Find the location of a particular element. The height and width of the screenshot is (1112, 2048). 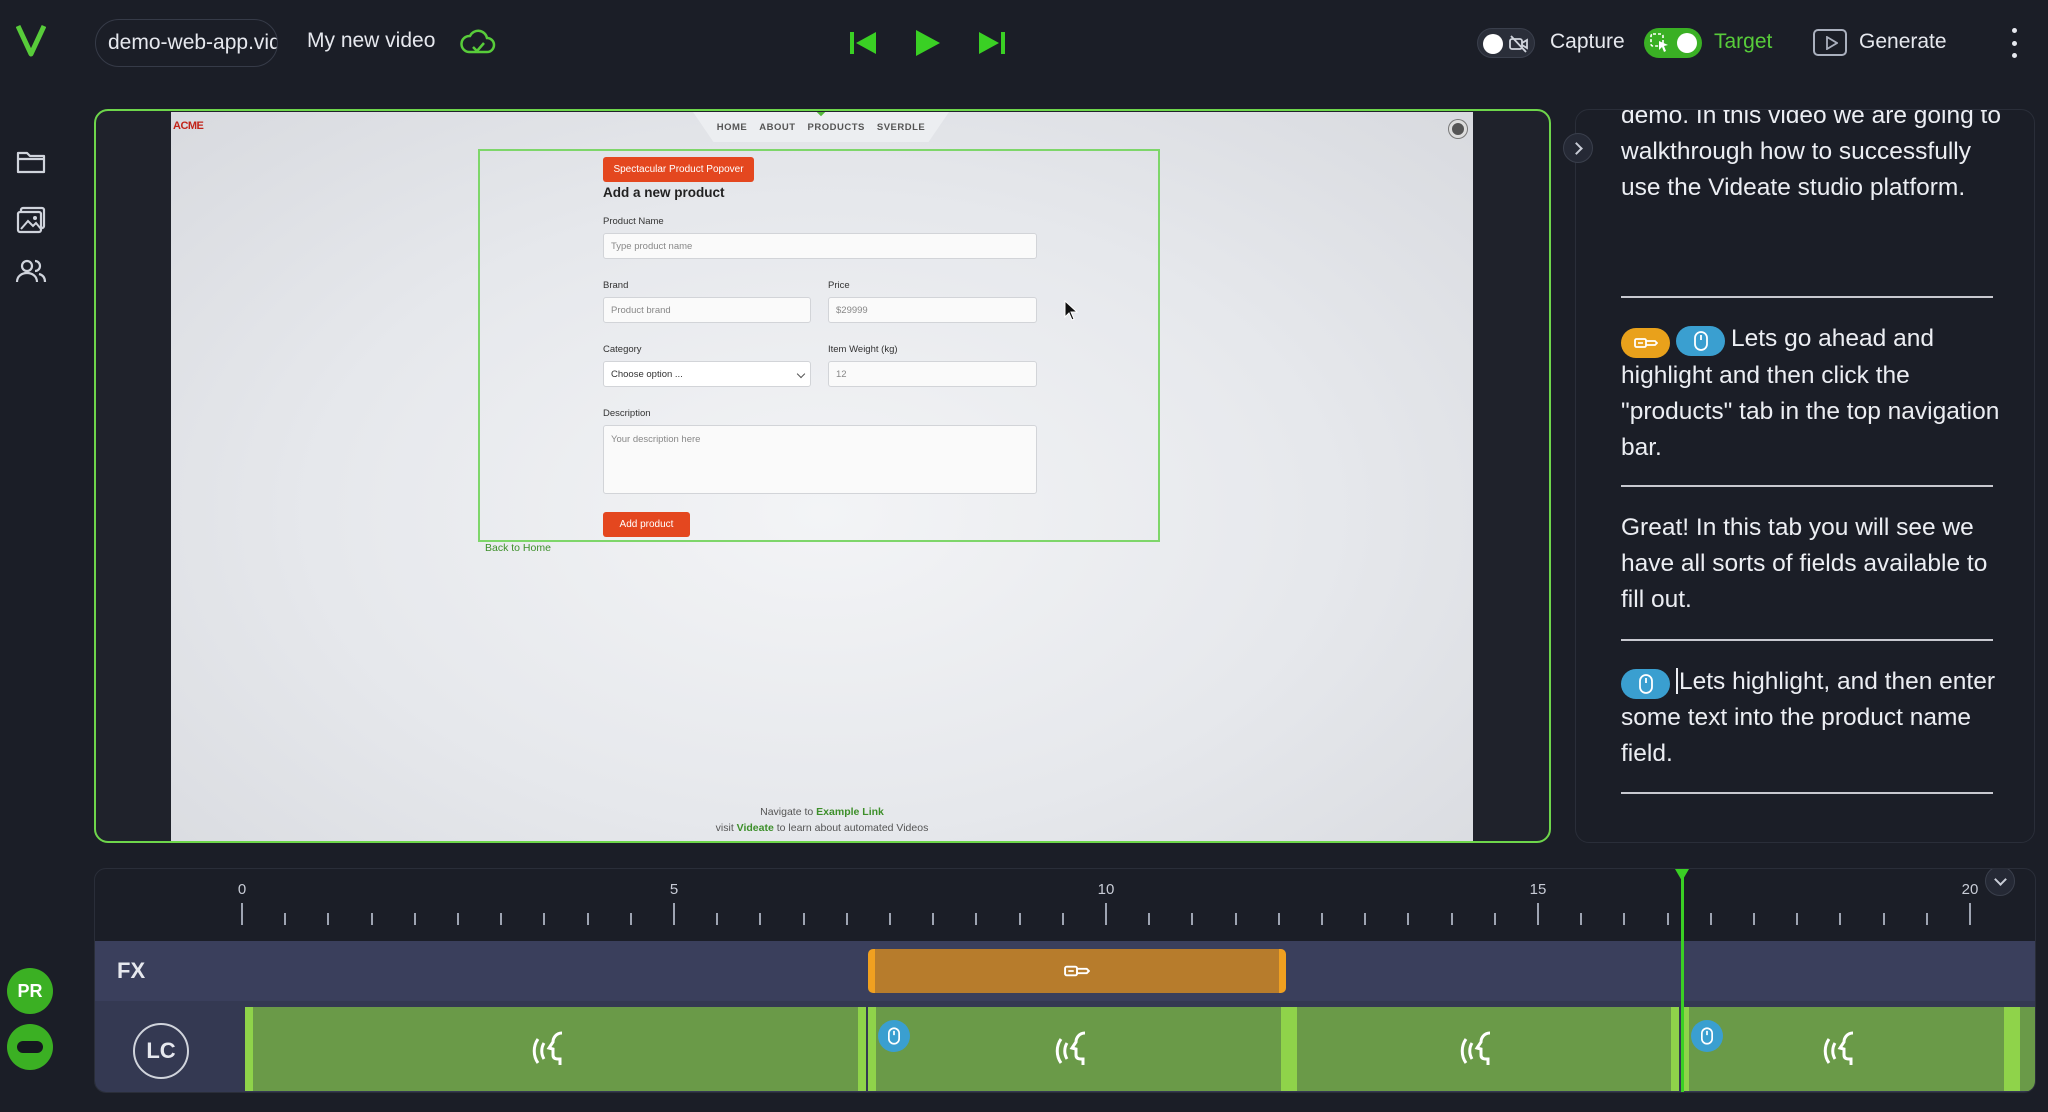

site-nav-sverdle: SVERDLE is located at coordinates (901, 132).